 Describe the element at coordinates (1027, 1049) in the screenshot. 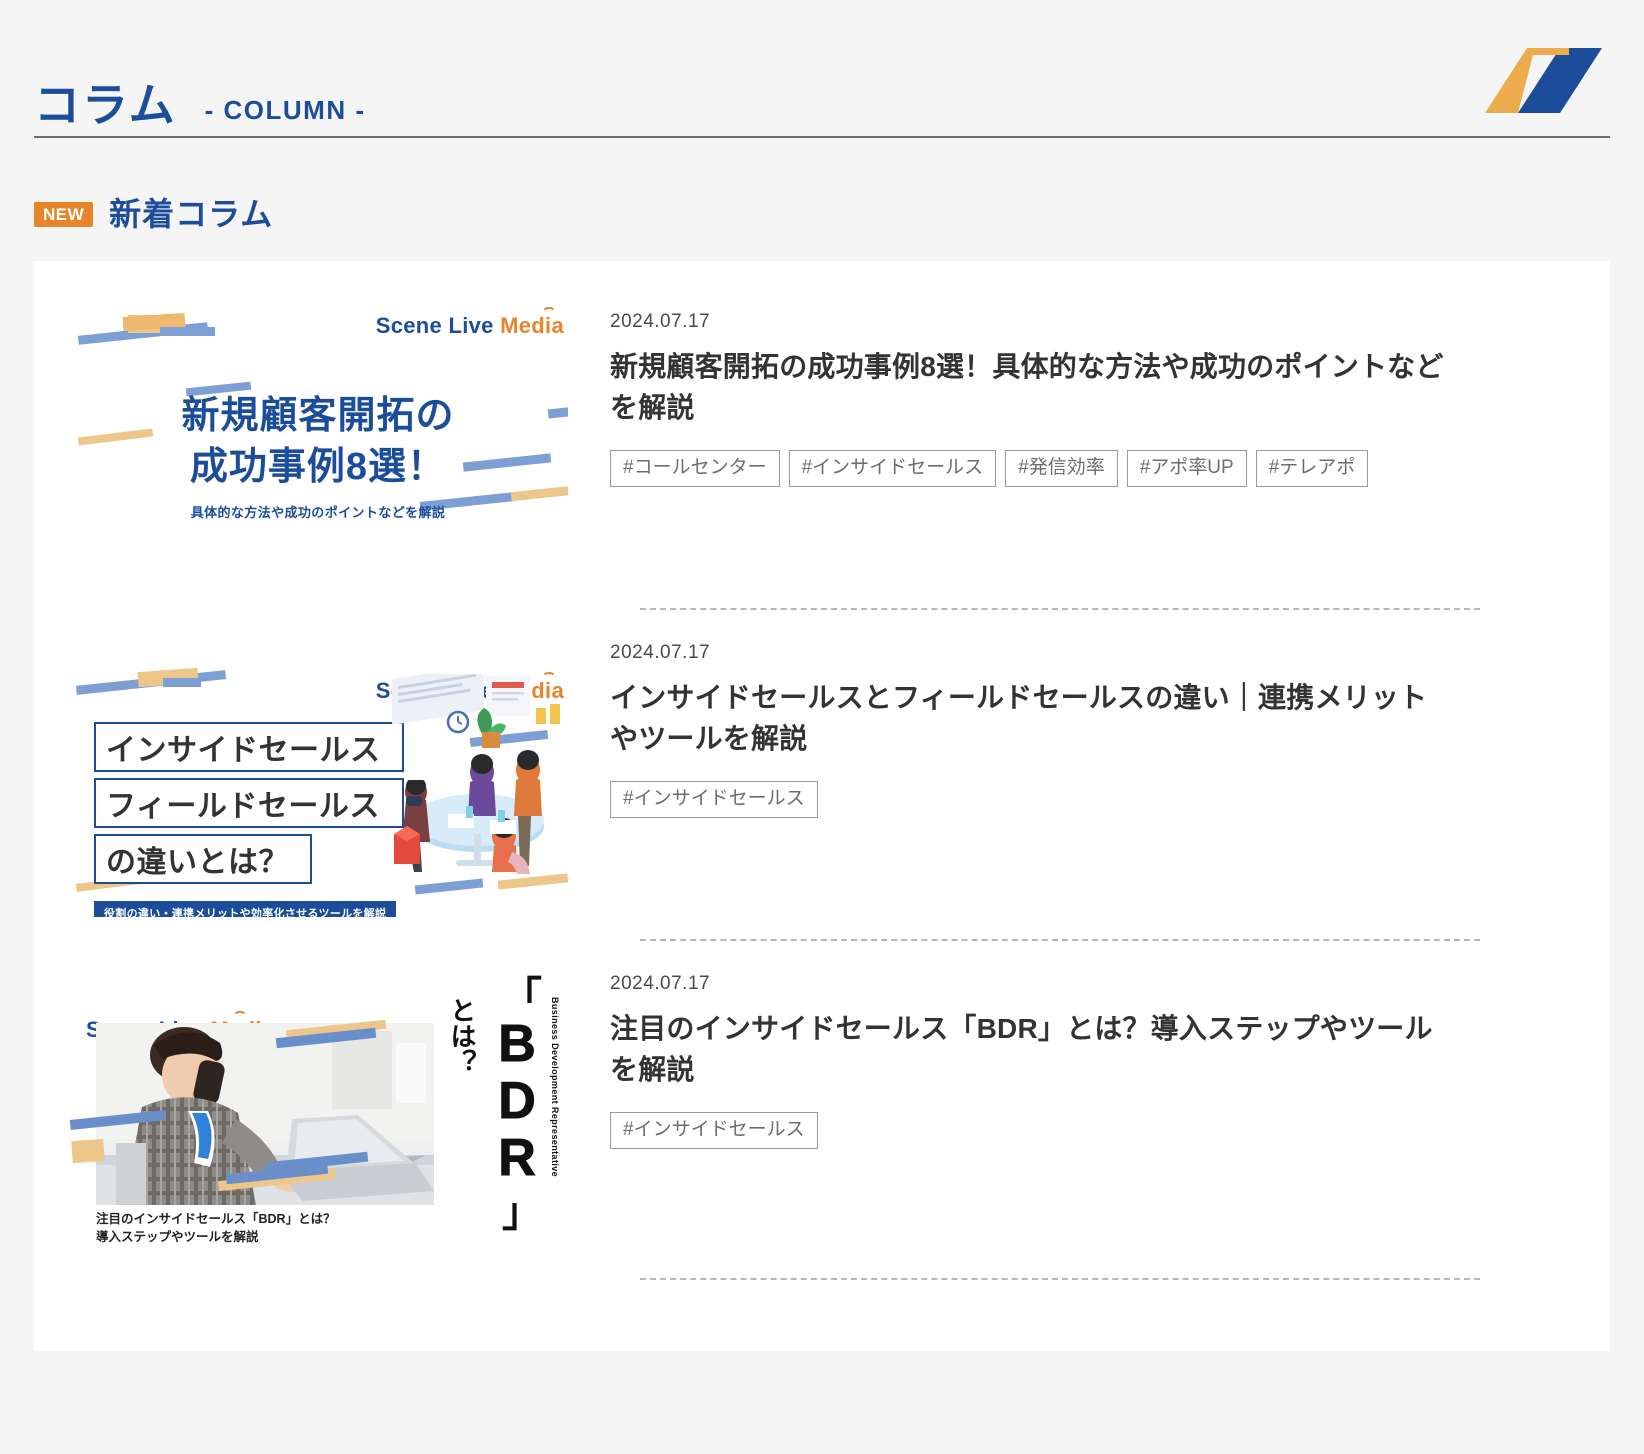

I see `article-title: 注目のインサイドセールス「BDR」とは？導入ステップやツールを解説` at that location.